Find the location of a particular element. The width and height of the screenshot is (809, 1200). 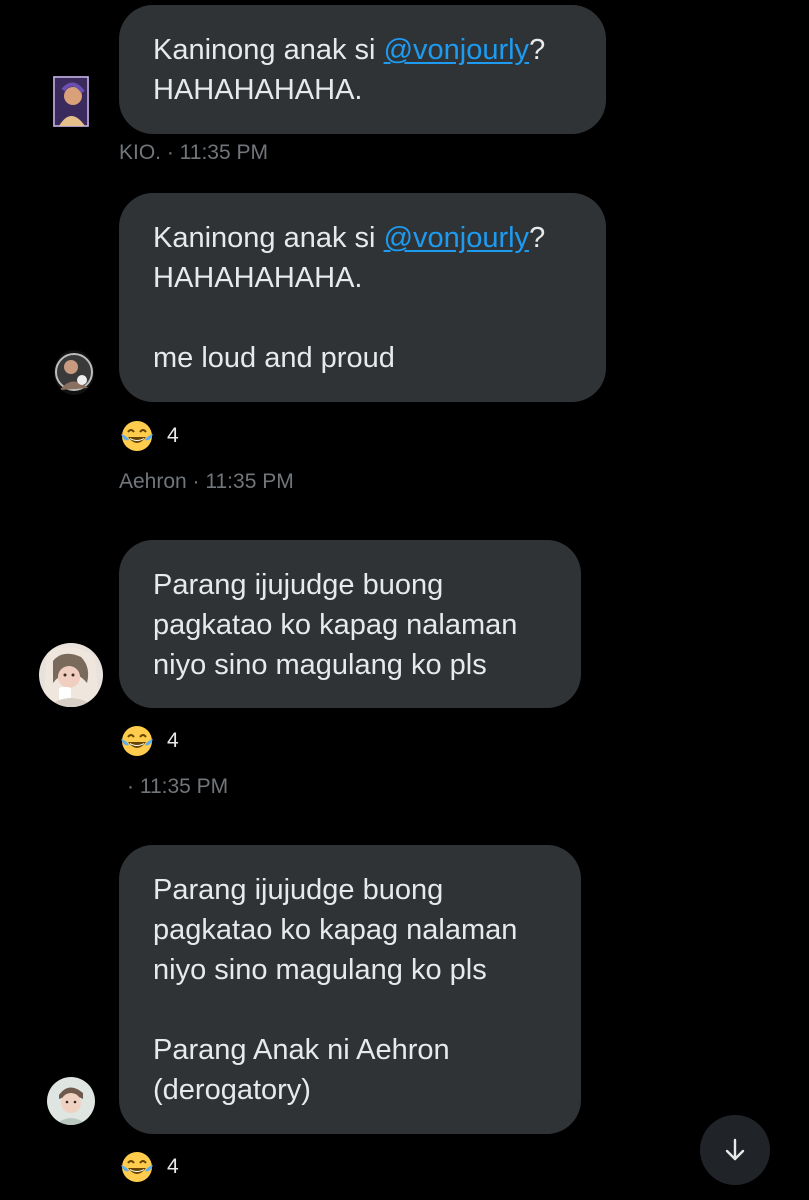

message-line: Parang Anak ni Aehron is located at coordinates (301, 1050).